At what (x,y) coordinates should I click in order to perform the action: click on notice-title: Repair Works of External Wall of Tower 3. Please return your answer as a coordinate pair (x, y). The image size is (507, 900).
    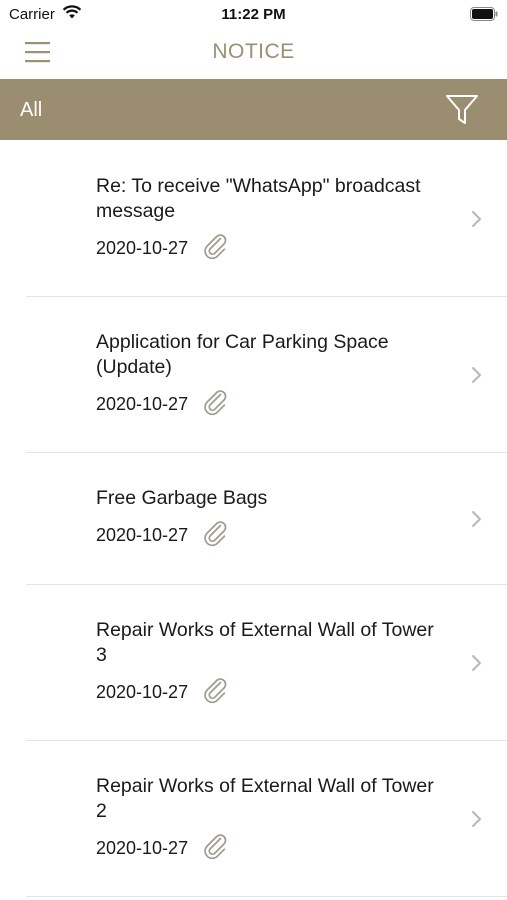
    Looking at the image, I should click on (265, 642).